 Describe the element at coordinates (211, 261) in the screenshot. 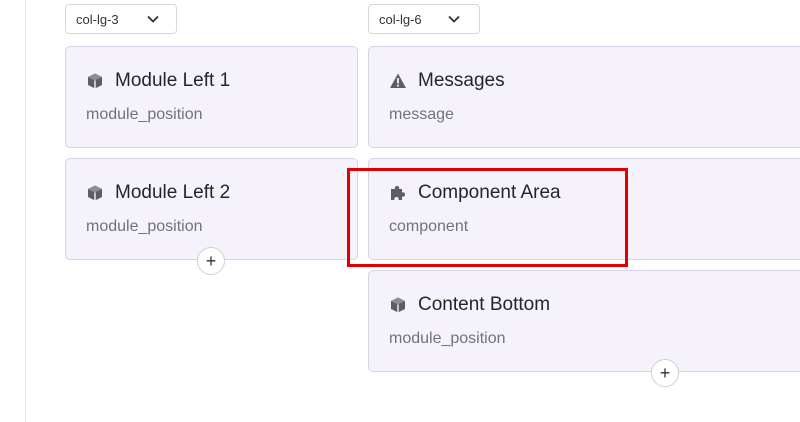

I see `add-module-button-left: +` at that location.